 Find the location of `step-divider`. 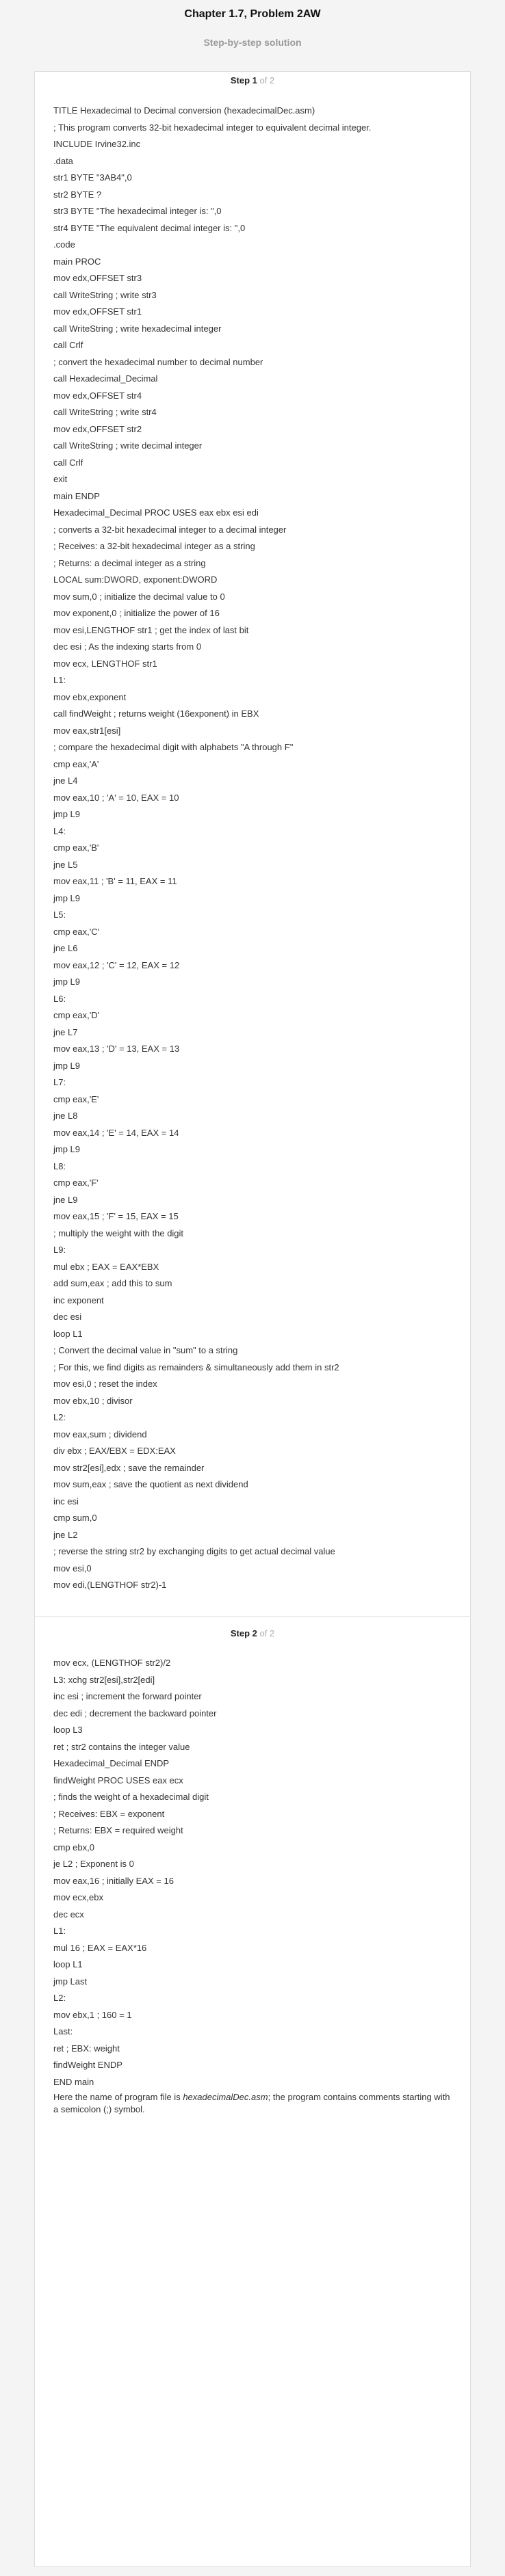

step-divider is located at coordinates (252, 1616).